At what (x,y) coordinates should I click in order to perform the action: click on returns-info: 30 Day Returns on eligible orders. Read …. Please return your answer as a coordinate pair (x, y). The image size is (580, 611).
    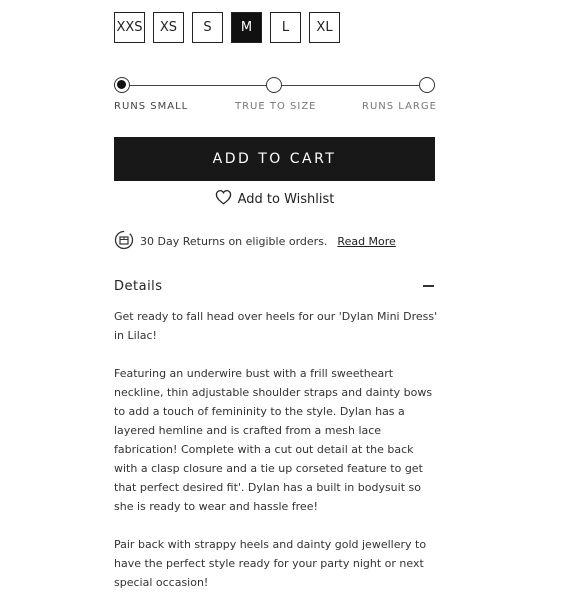
    Looking at the image, I should click on (255, 241).